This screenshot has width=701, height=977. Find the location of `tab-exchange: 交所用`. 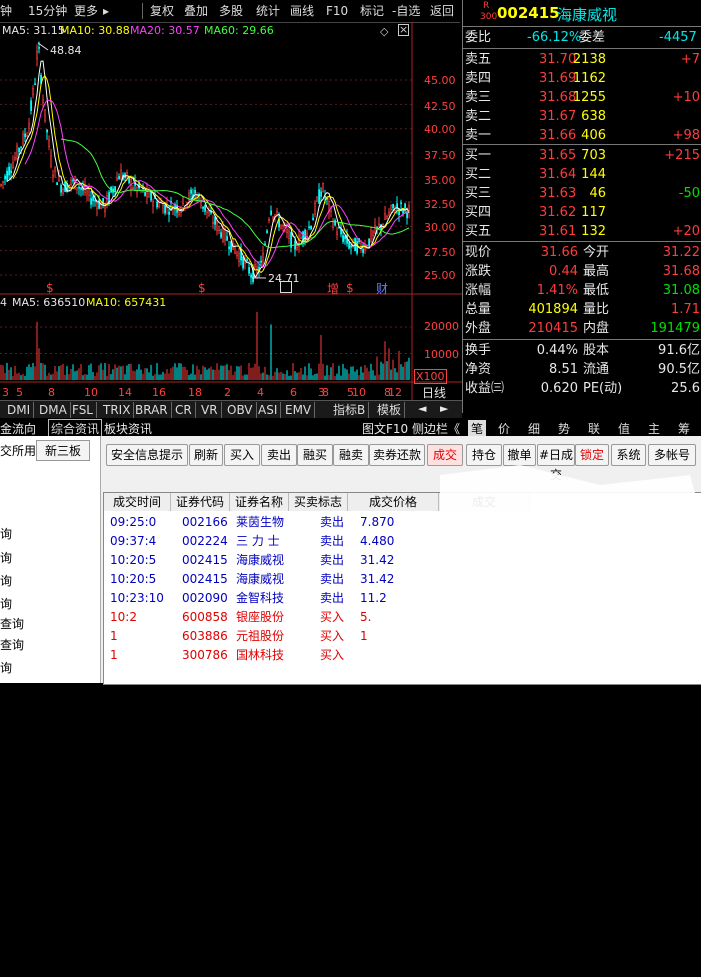

tab-exchange: 交所用 is located at coordinates (18, 450).